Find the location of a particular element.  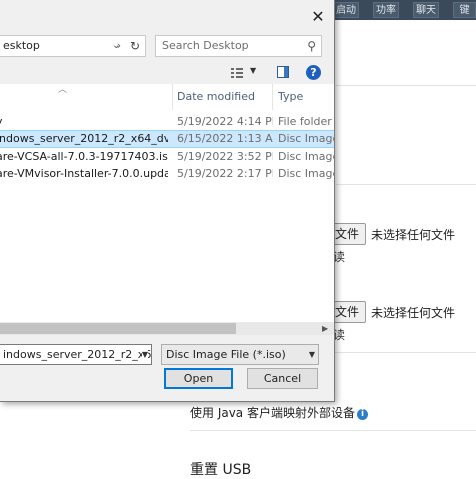

file-name-input: indows_server_2012_r2_x64_dvd_ ▼ is located at coordinates (76, 354).